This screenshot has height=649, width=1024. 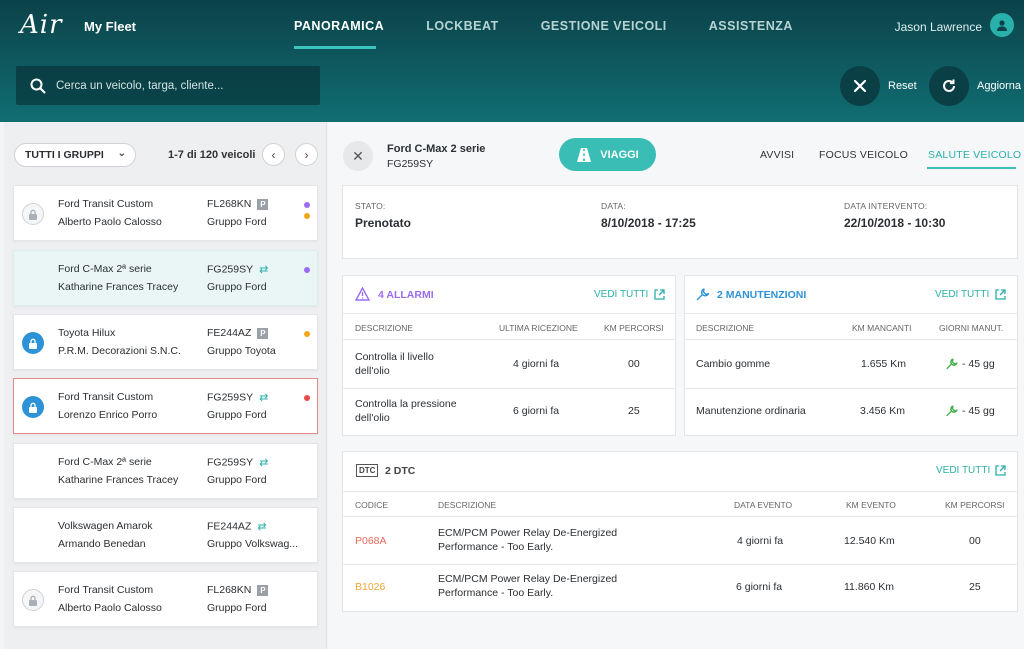 What do you see at coordinates (406, 411) in the screenshot?
I see `alarm-description: Controlla la pressione dell'olio` at bounding box center [406, 411].